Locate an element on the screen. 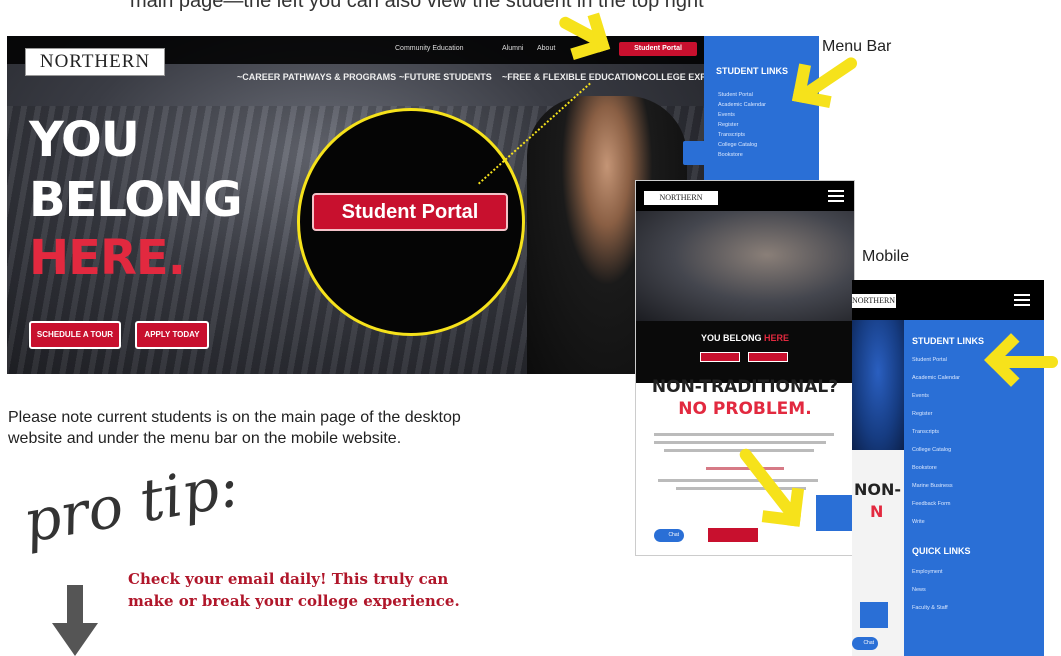  student-portal-button: Student Portal is located at coordinates (658, 49).